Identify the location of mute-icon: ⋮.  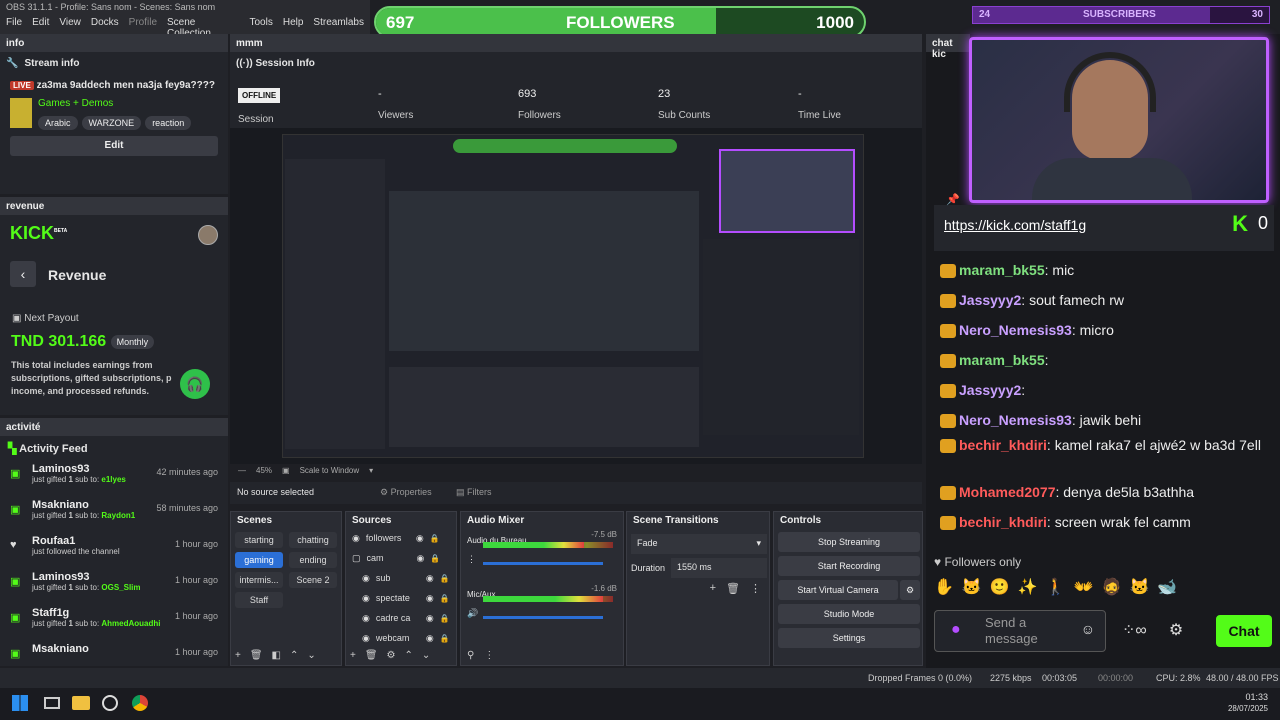
(471, 559).